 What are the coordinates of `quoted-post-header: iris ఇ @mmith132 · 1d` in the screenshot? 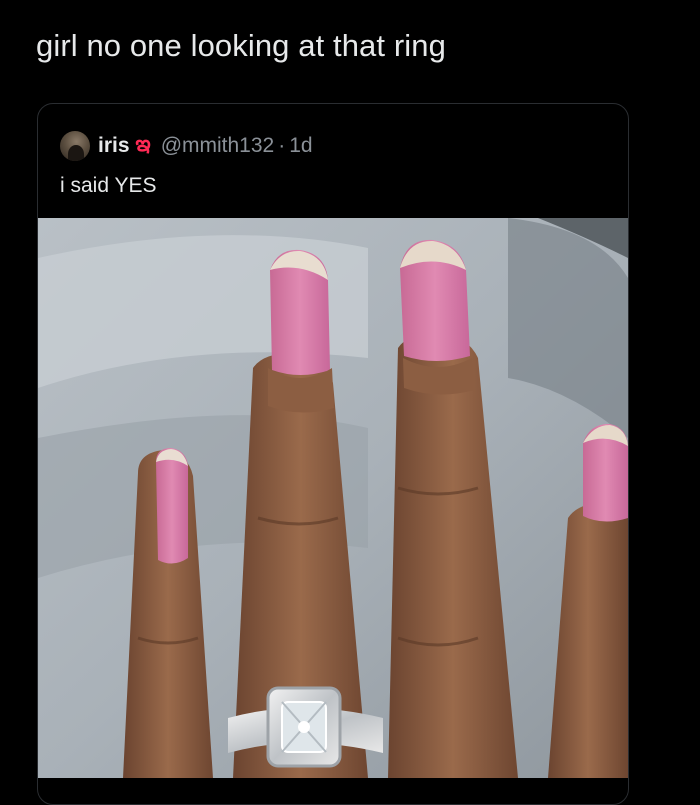 It's located at (186, 146).